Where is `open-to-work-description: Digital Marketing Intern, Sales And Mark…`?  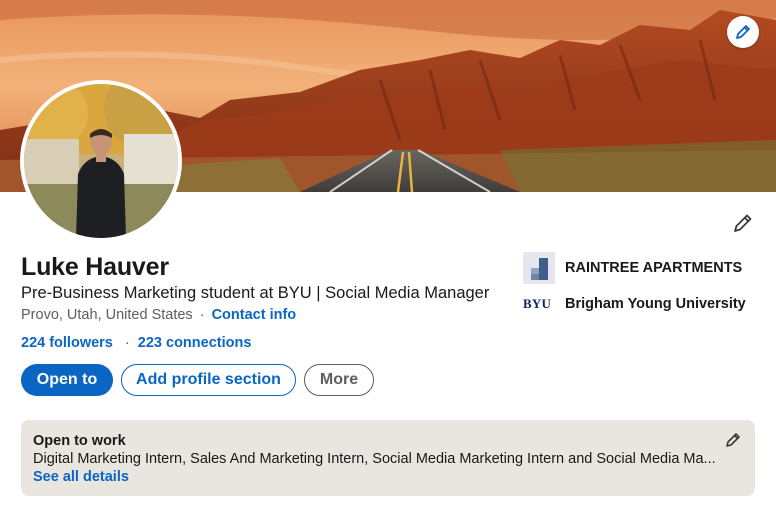 open-to-work-description: Digital Marketing Intern, Sales And Mark… is located at coordinates (374, 459).